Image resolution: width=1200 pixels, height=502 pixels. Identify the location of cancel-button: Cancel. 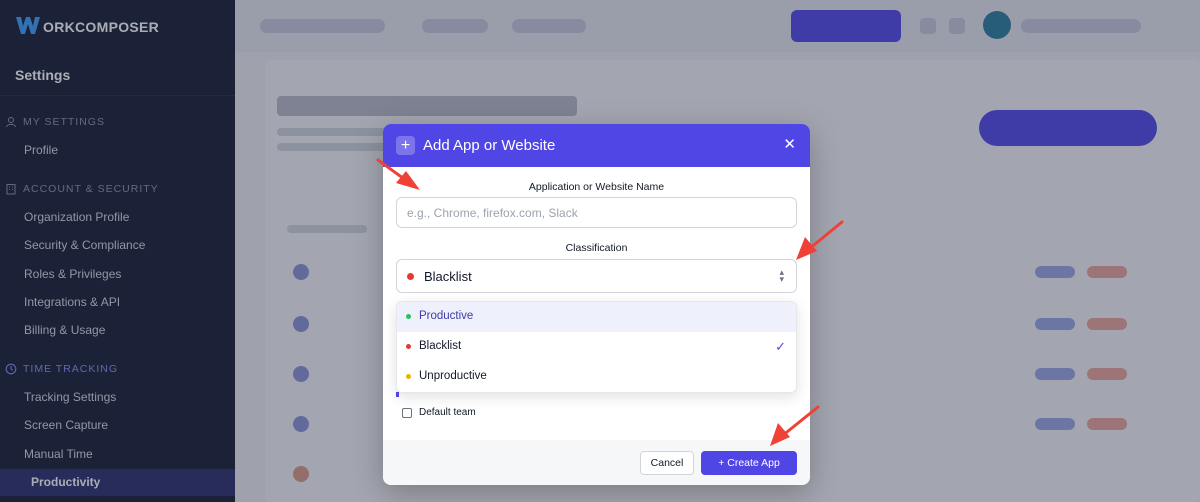
(667, 463).